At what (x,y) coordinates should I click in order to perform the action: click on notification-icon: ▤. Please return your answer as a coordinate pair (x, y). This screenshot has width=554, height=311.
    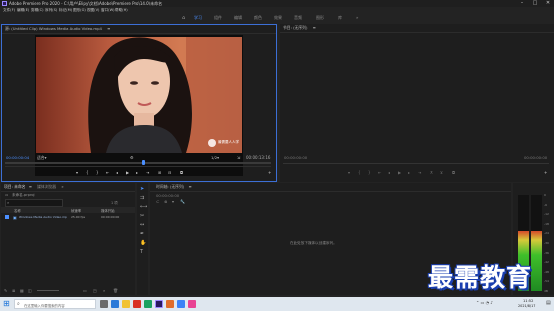
    Looking at the image, I should click on (548, 303).